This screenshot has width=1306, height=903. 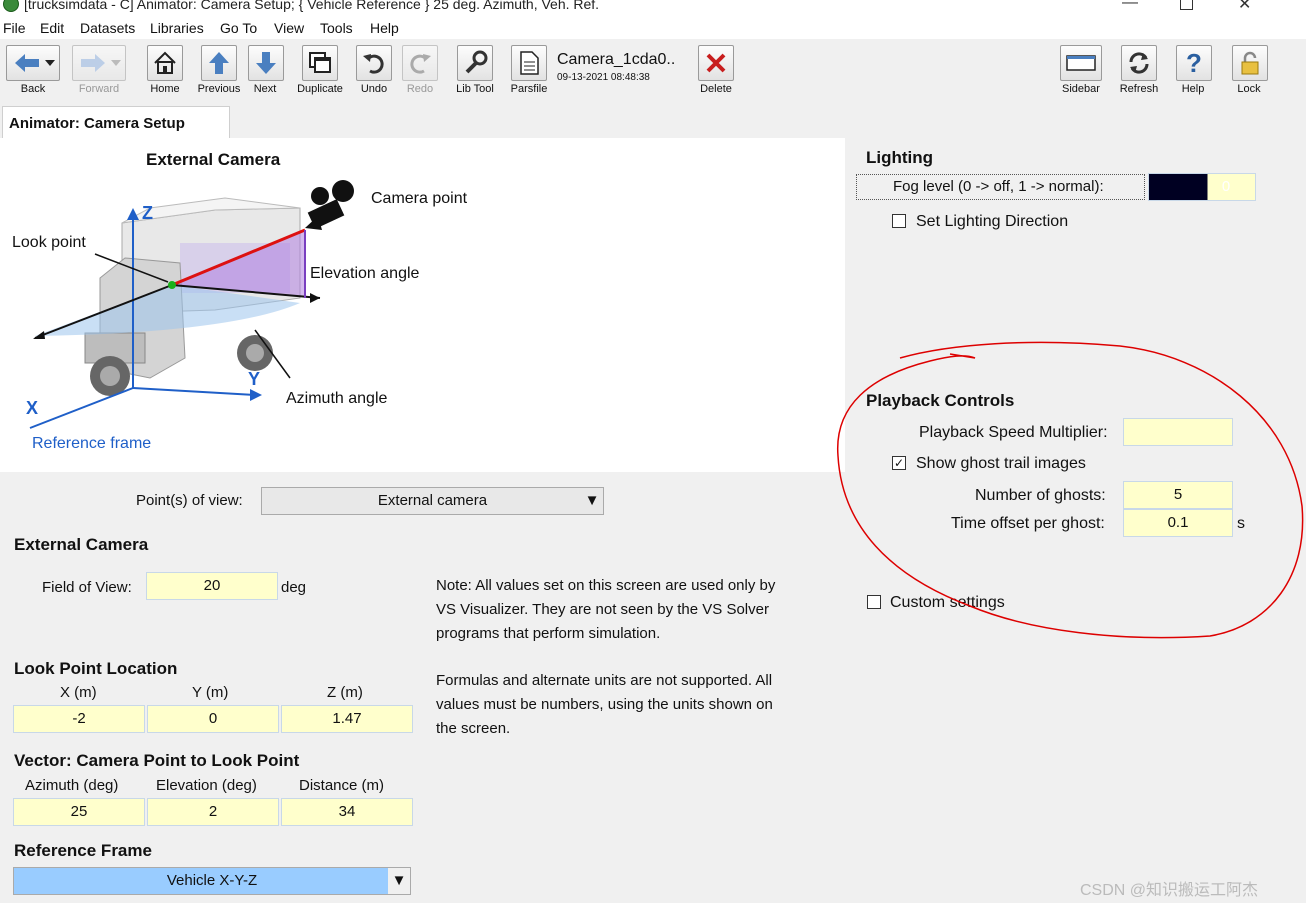 I want to click on menu-edit: Edit, so click(x=52, y=28).